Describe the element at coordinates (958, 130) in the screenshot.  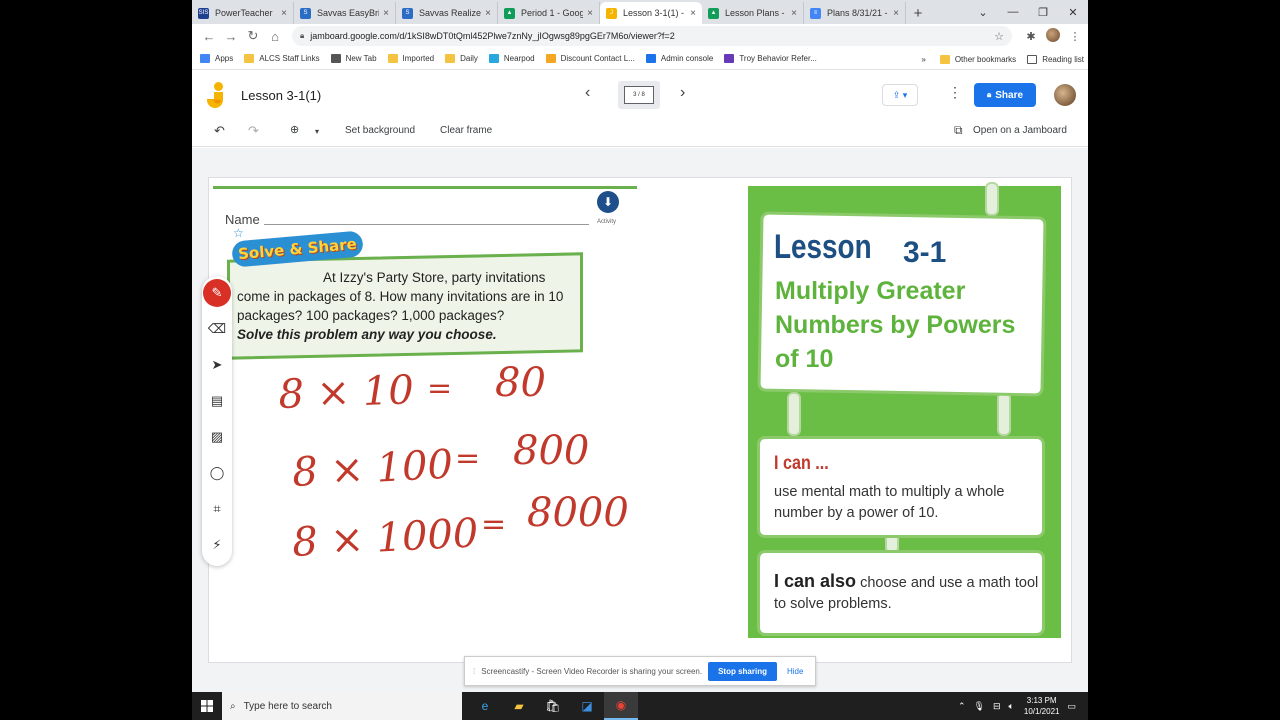
I see `open-jamboard-icon: ⧉` at that location.